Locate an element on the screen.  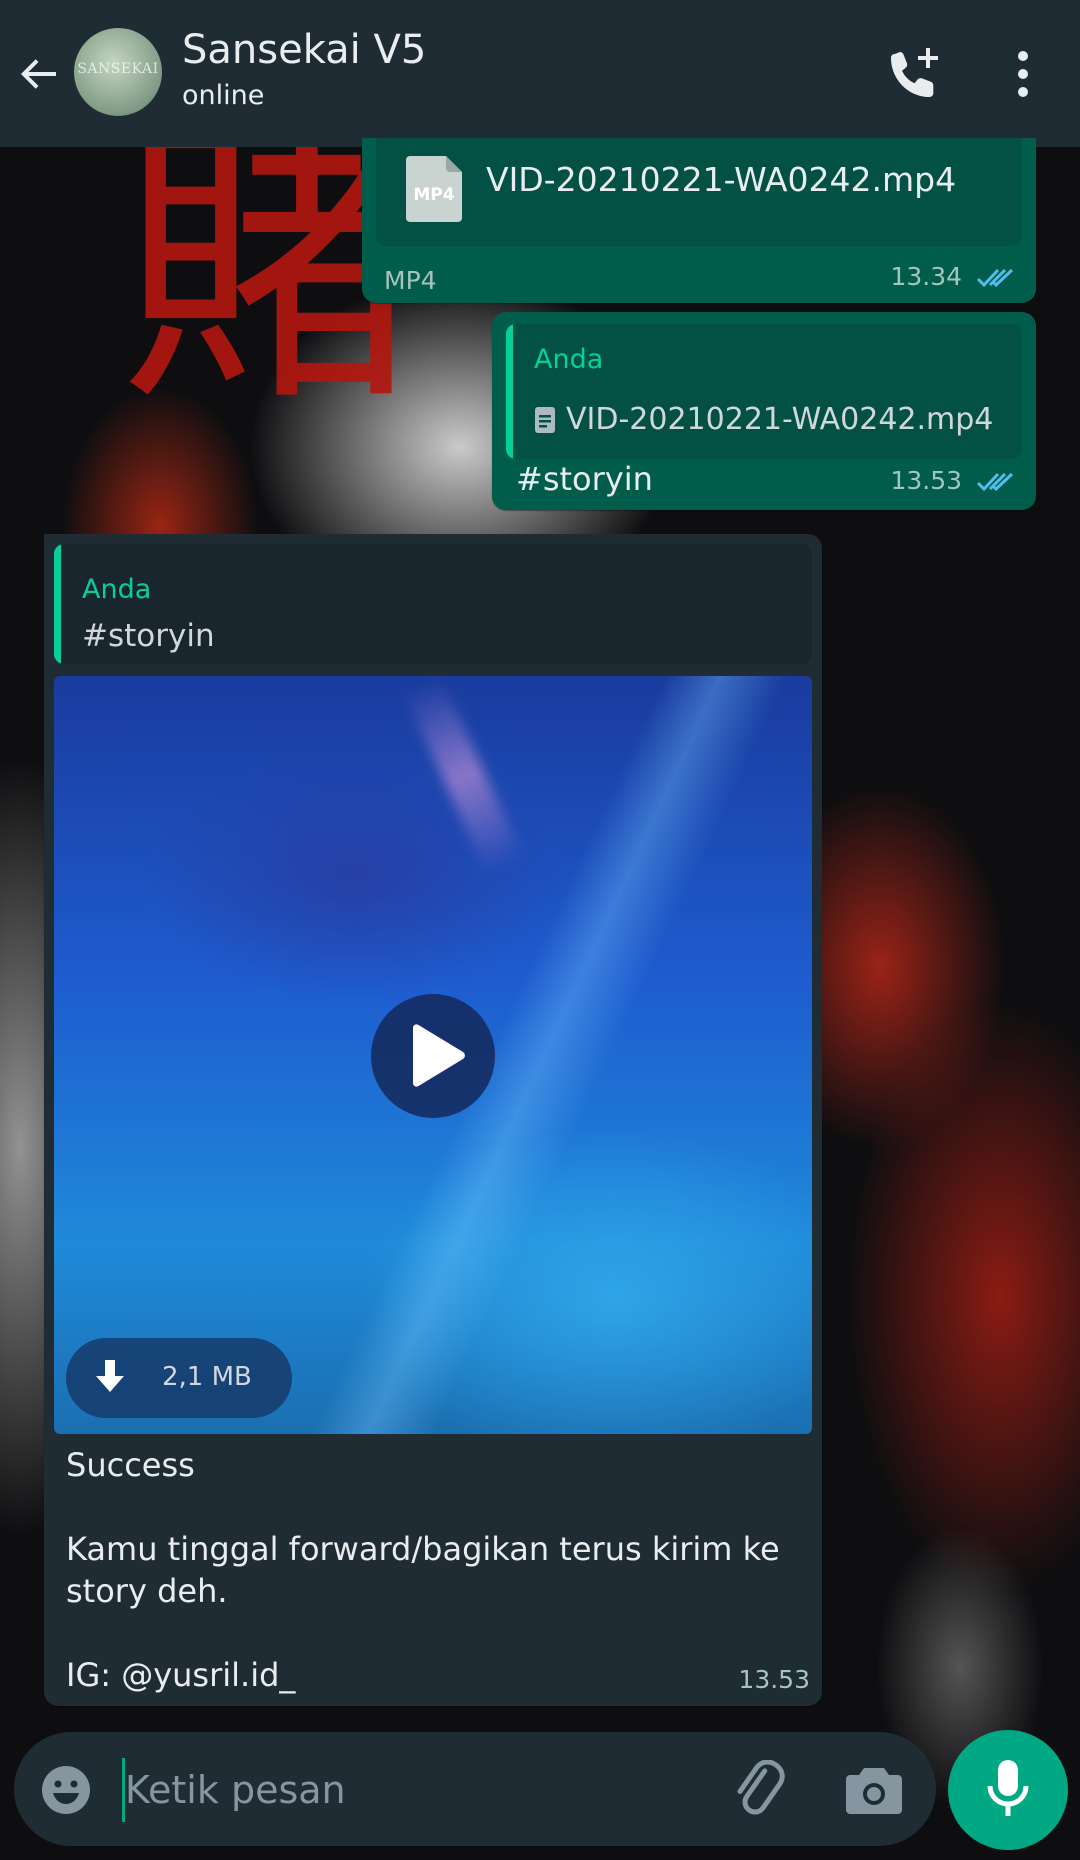
quote-document-name: VID-20210221-WA0242.mp4 is located at coordinates (780, 419).